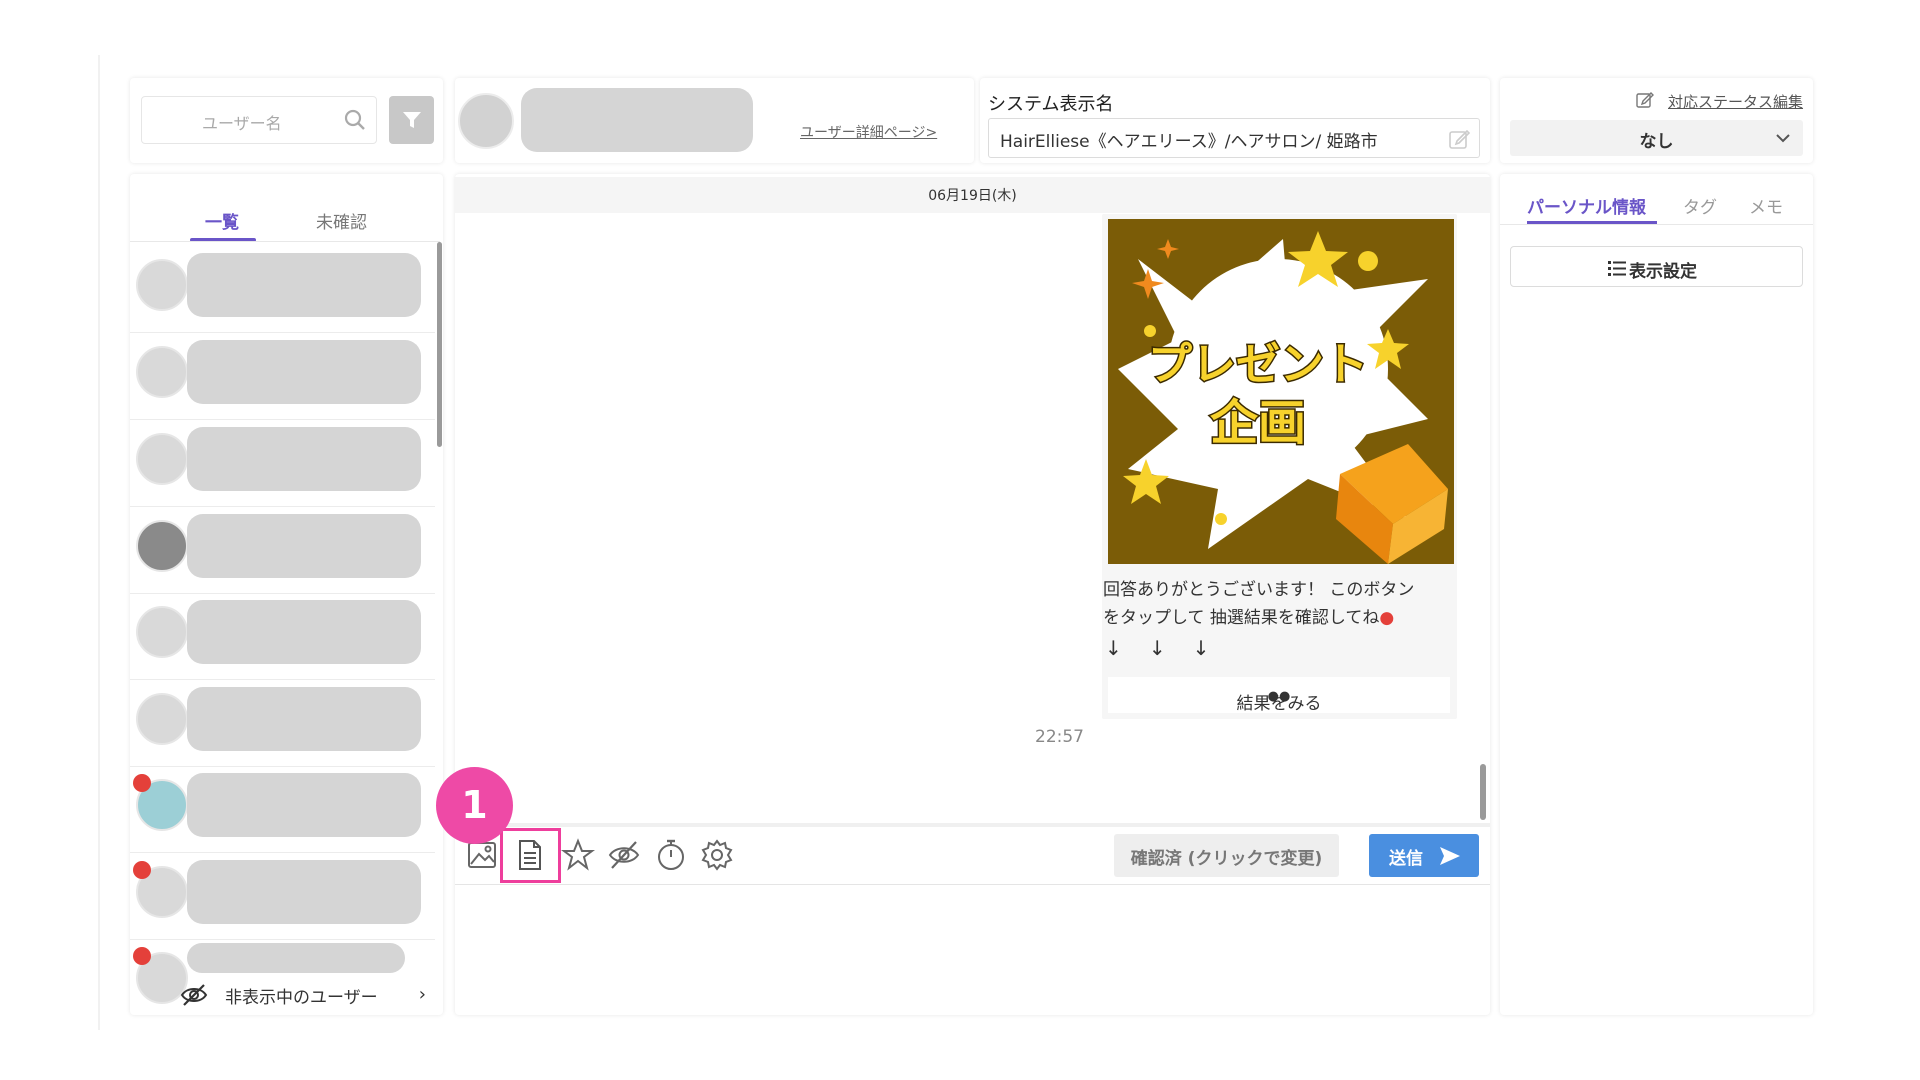  I want to click on edit-status-icon, so click(1645, 100).